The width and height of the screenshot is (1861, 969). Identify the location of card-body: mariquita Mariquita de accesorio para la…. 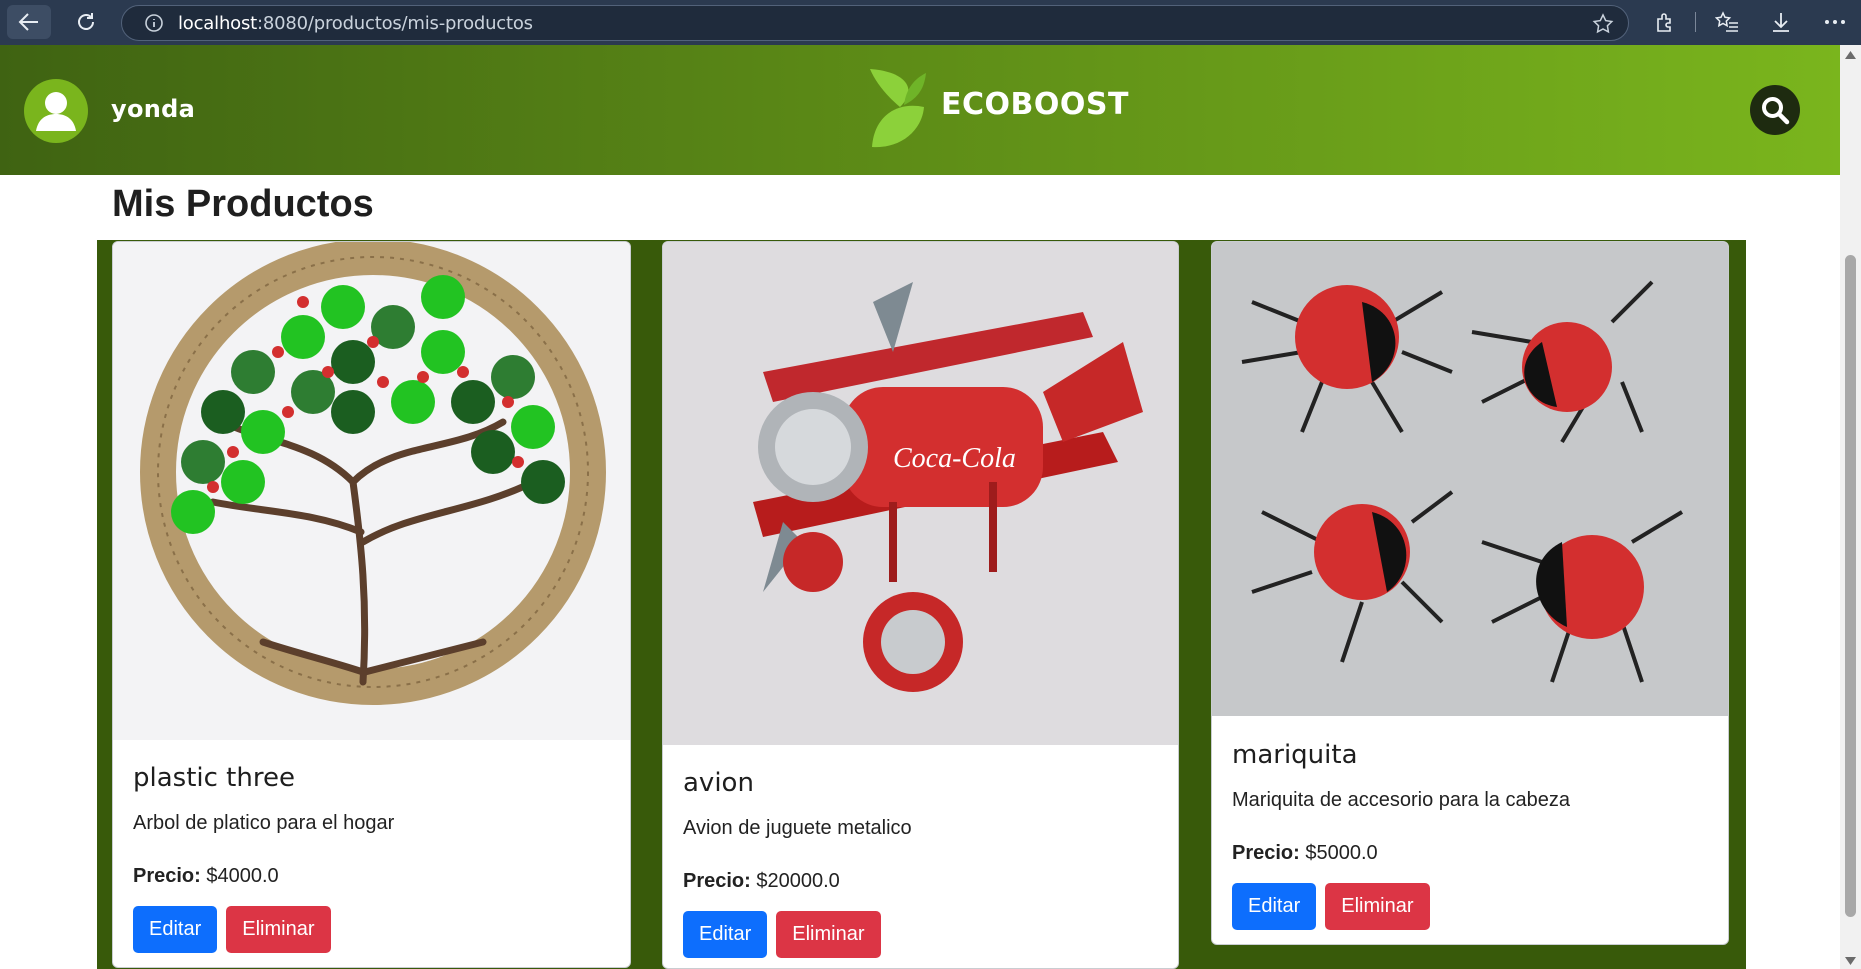
(1470, 835).